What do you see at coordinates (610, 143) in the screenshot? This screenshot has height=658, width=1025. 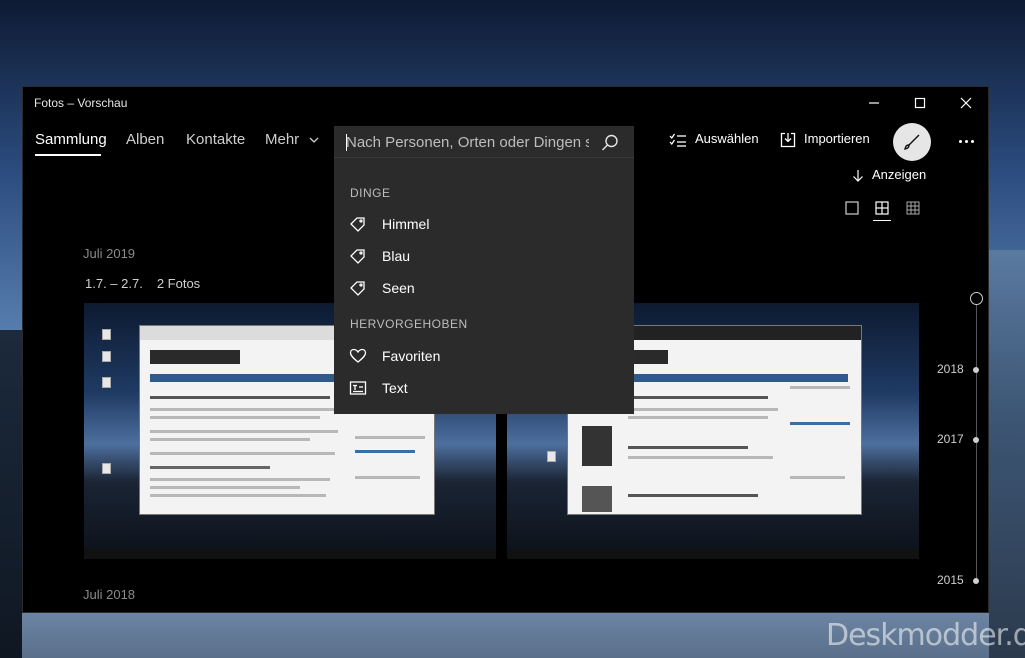 I see `search-icon` at bounding box center [610, 143].